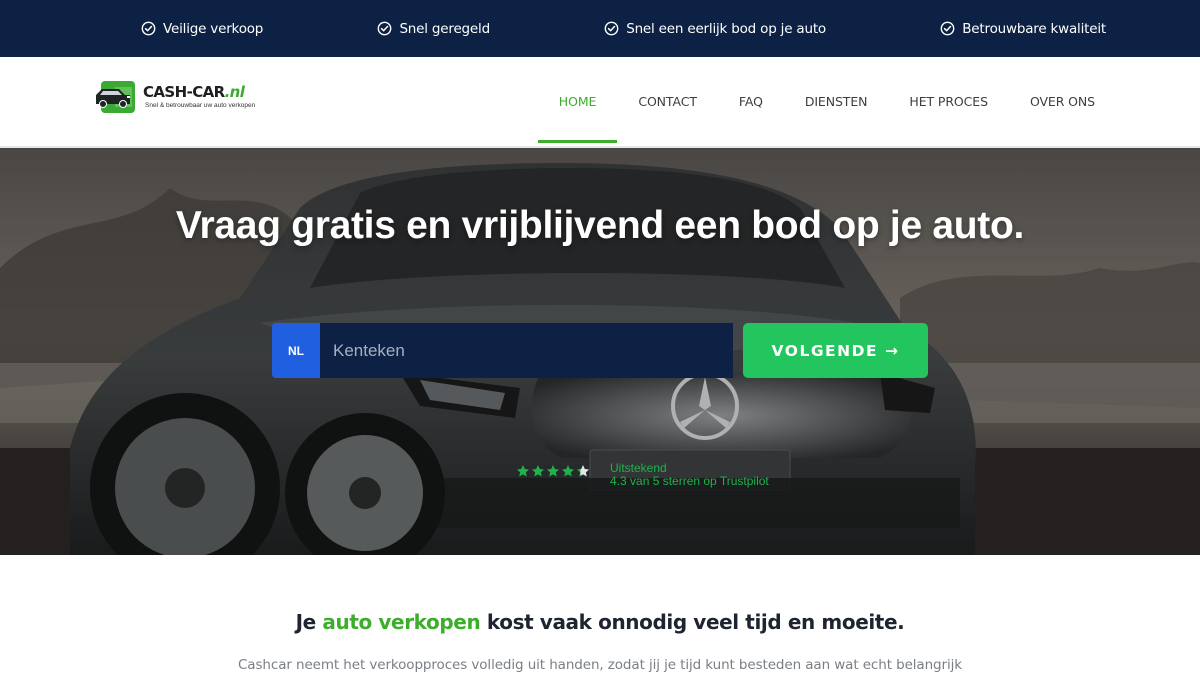 This screenshot has height=675, width=1200. I want to click on nav-item-het-proces: HET PROCES, so click(948, 101).